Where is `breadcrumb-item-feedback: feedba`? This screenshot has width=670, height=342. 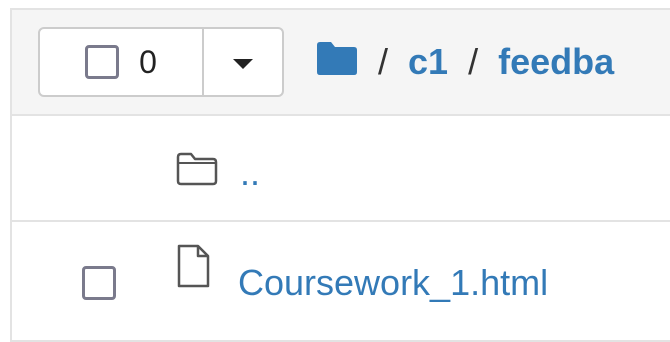
breadcrumb-item-feedback: feedba is located at coordinates (556, 62).